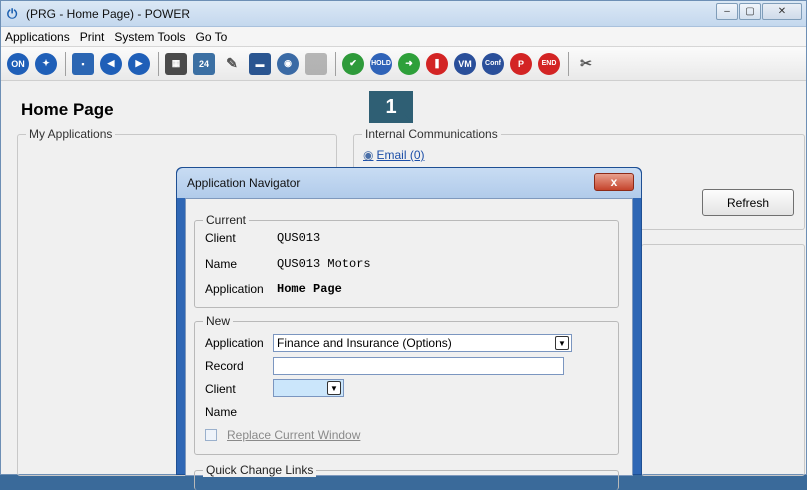 This screenshot has width=807, height=490. Describe the element at coordinates (224, 366) in the screenshot. I see `new-record-label: Record` at that location.